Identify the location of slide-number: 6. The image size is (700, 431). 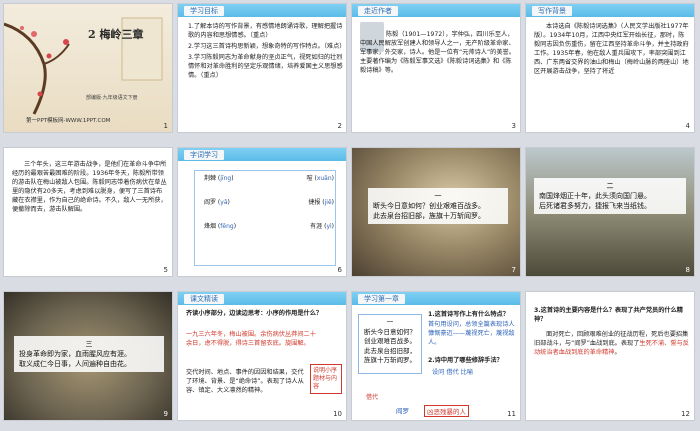
(339, 270).